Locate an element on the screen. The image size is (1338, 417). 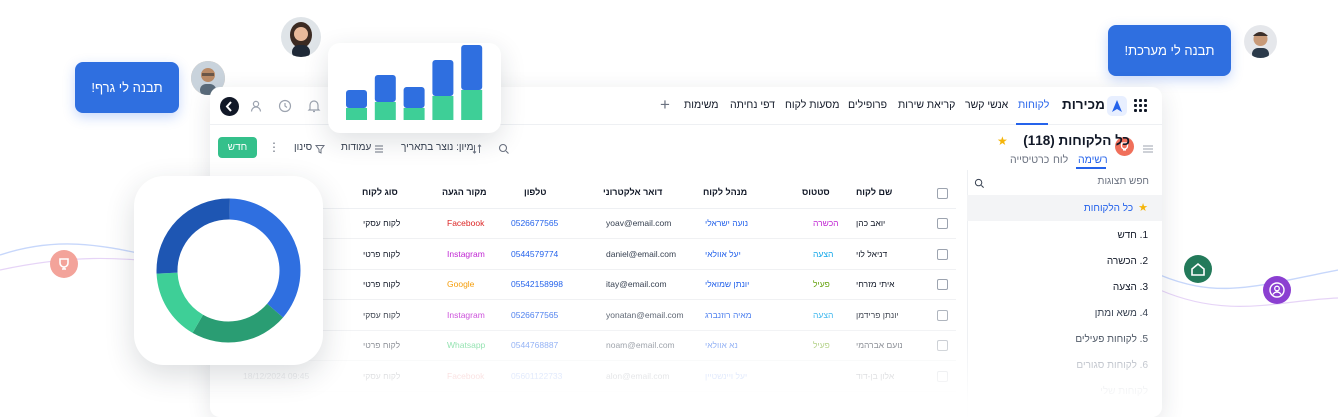
avatar-woman is located at coordinates (301, 37).